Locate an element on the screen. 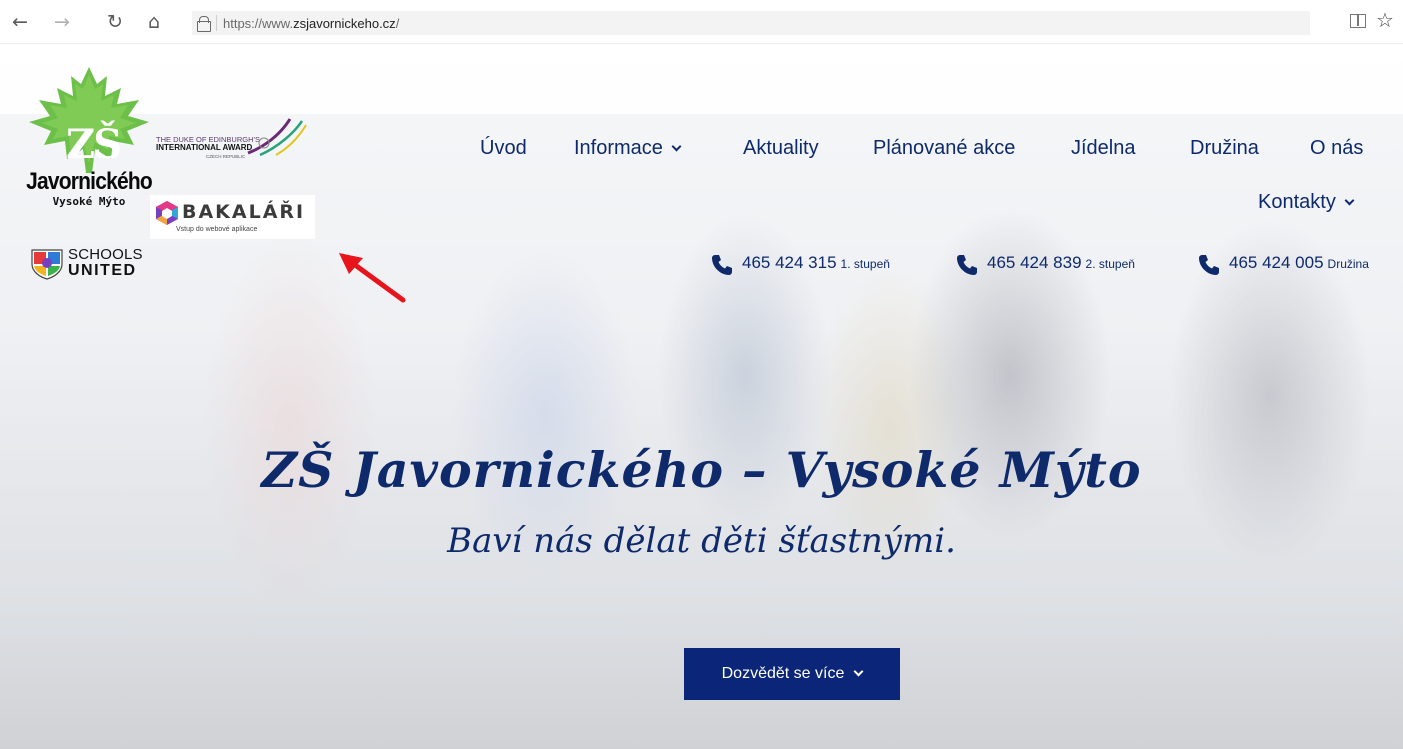 The height and width of the screenshot is (749, 1403). nav-aktuality: Aktuality is located at coordinates (781, 148).